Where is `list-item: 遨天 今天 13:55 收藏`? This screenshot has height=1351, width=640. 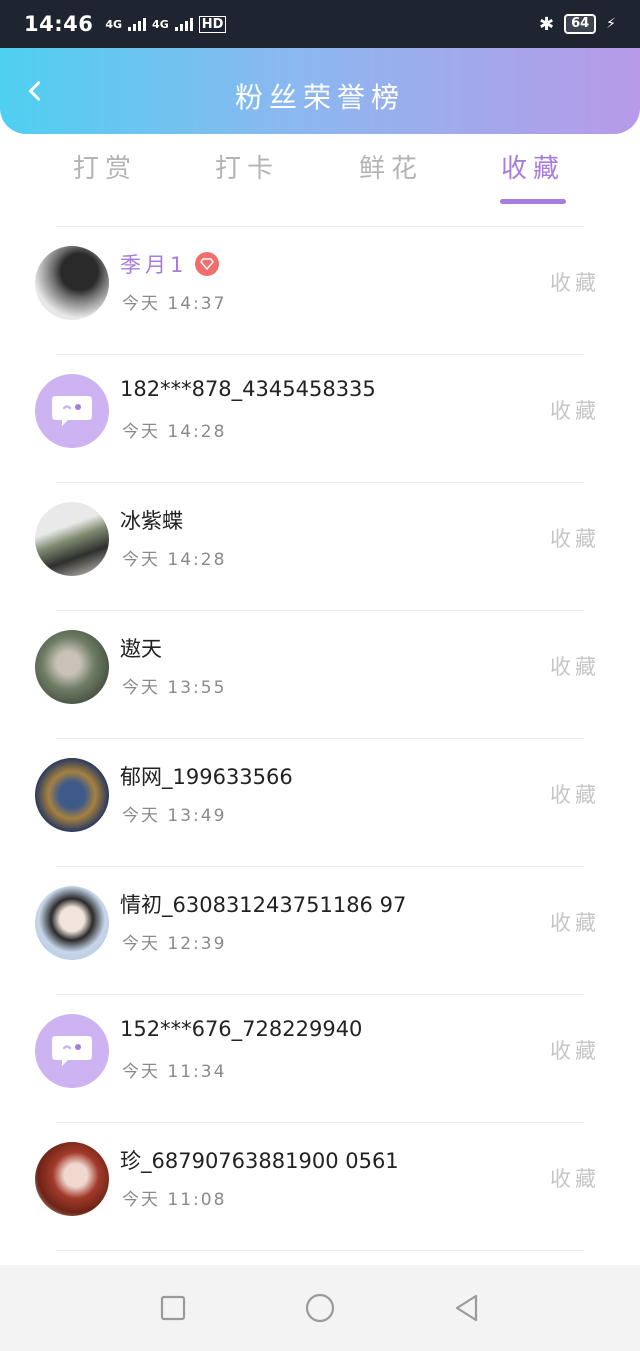
list-item: 遨天 今天 13:55 收藏 is located at coordinates (320, 674).